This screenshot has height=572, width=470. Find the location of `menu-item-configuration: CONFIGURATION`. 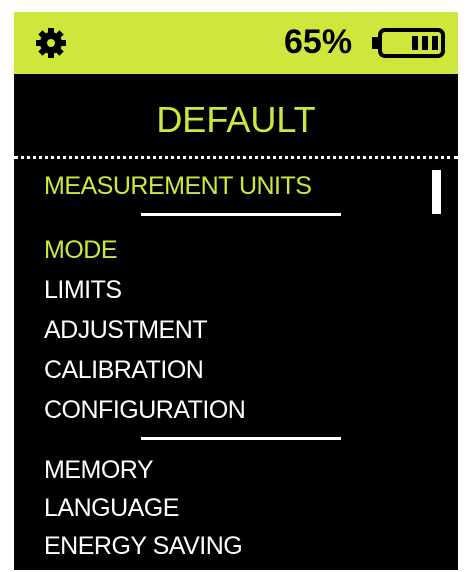

menu-item-configuration: CONFIGURATION is located at coordinates (145, 410).